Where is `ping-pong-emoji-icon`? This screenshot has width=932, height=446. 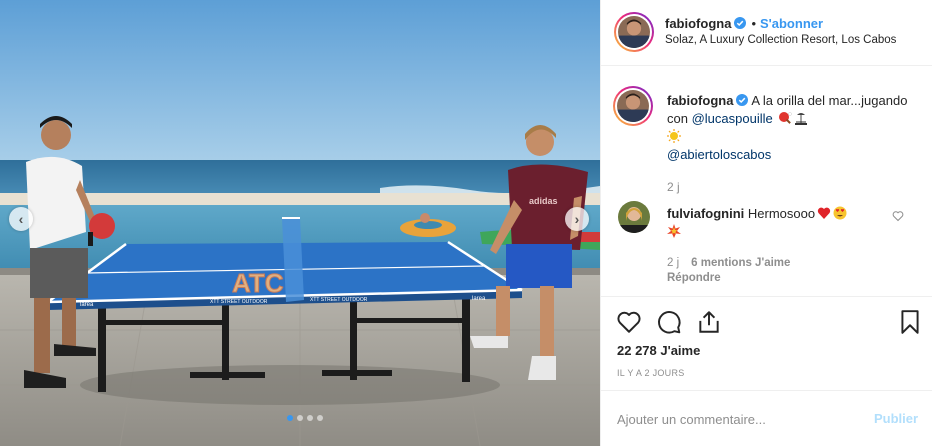 ping-pong-emoji-icon is located at coordinates (786, 118).